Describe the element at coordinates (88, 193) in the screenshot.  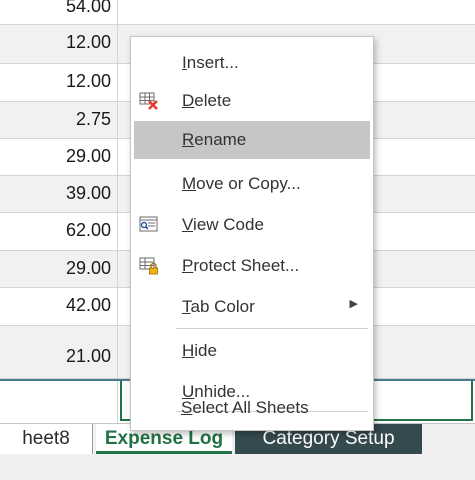
I see `cell-value: 39.00` at that location.